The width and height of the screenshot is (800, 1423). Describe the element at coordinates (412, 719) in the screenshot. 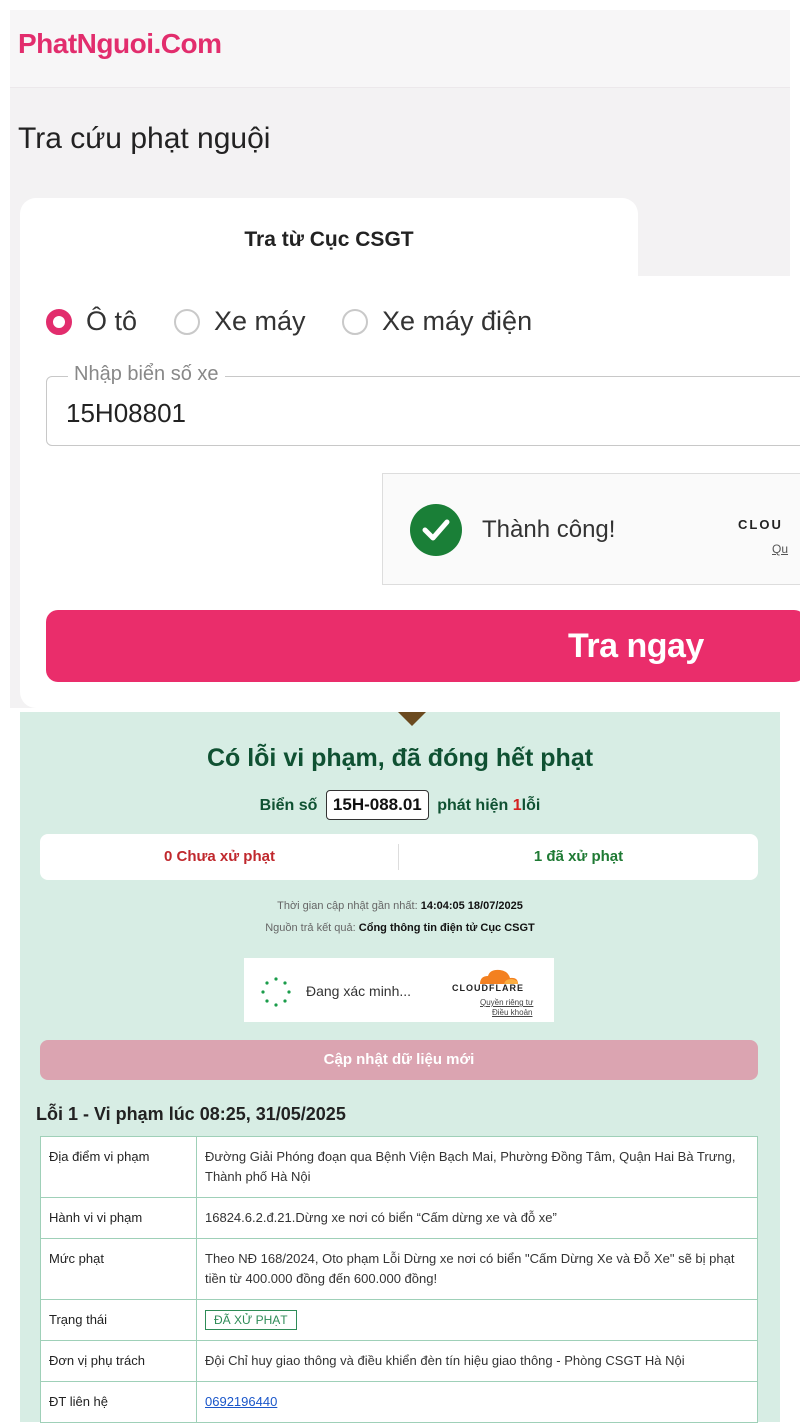

I see `pointer-arrow-icon` at that location.